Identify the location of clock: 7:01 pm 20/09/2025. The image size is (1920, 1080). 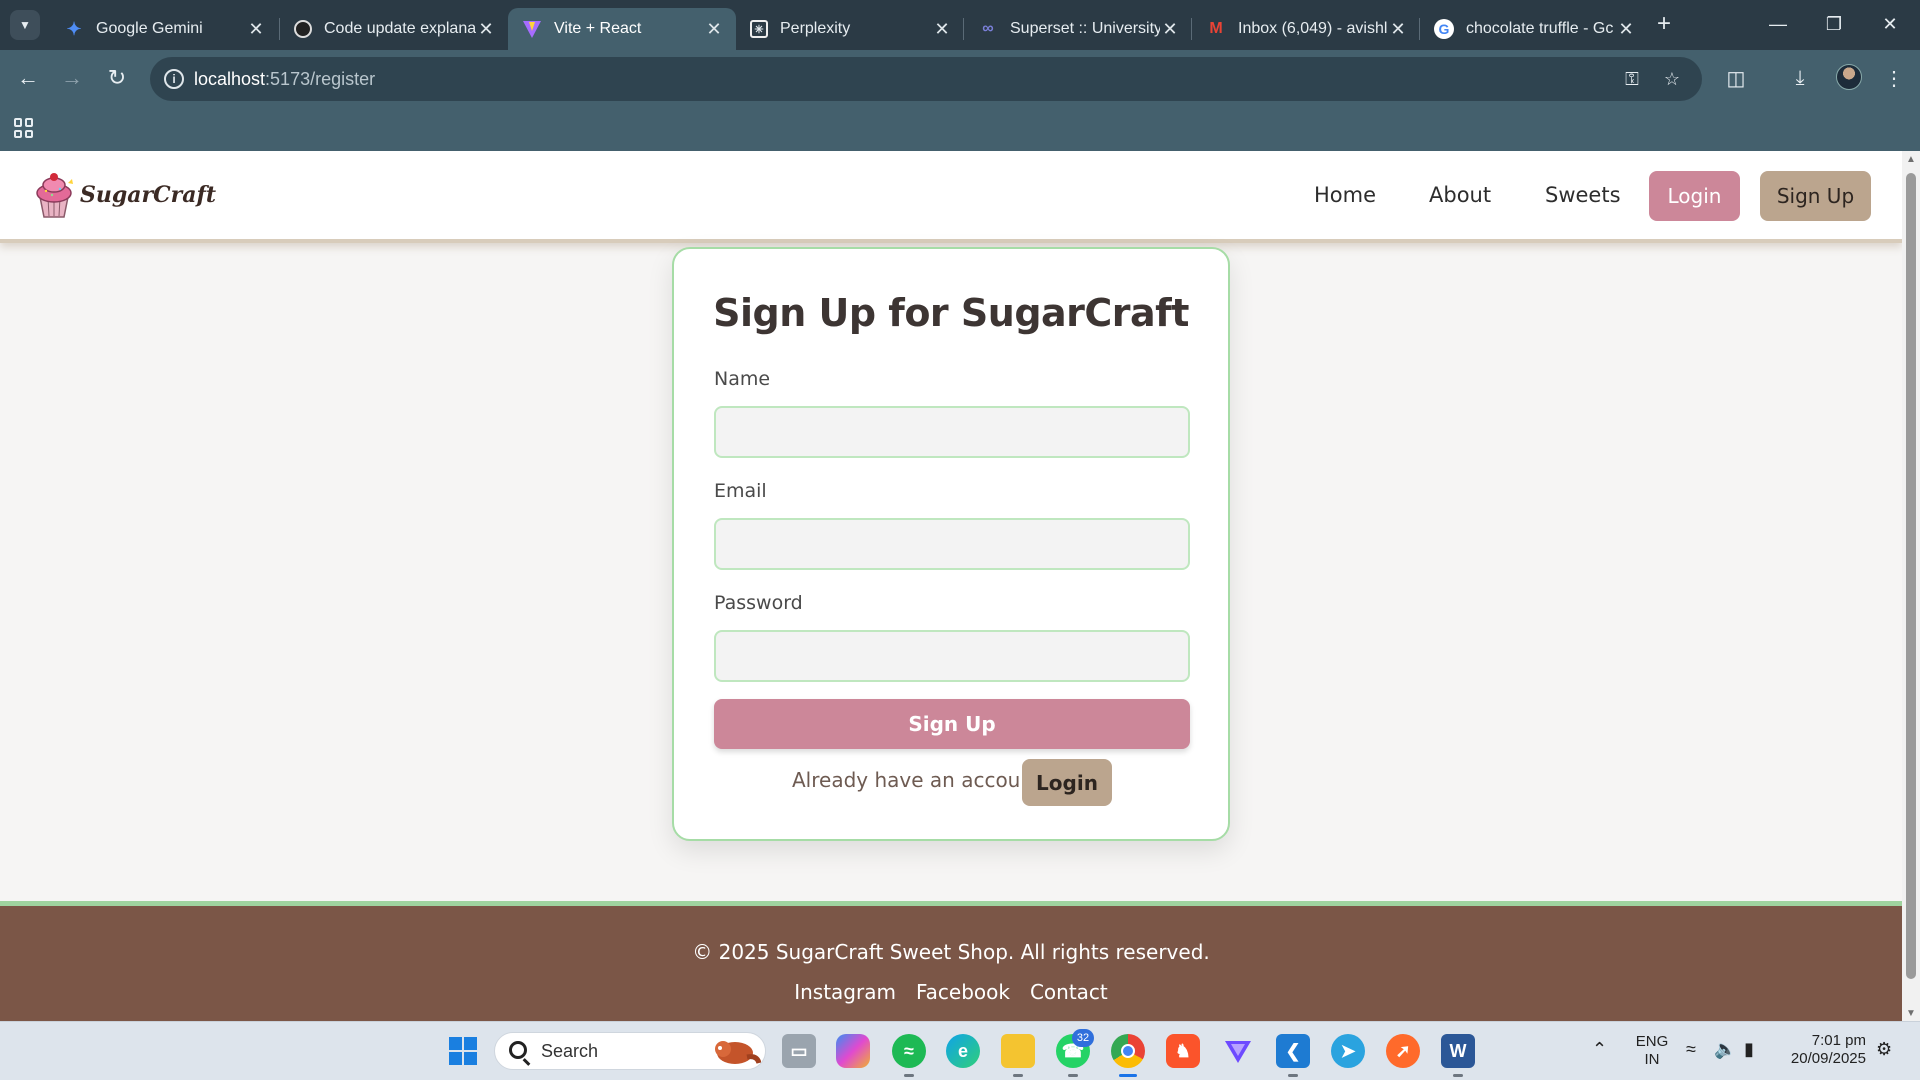
(1823, 1050).